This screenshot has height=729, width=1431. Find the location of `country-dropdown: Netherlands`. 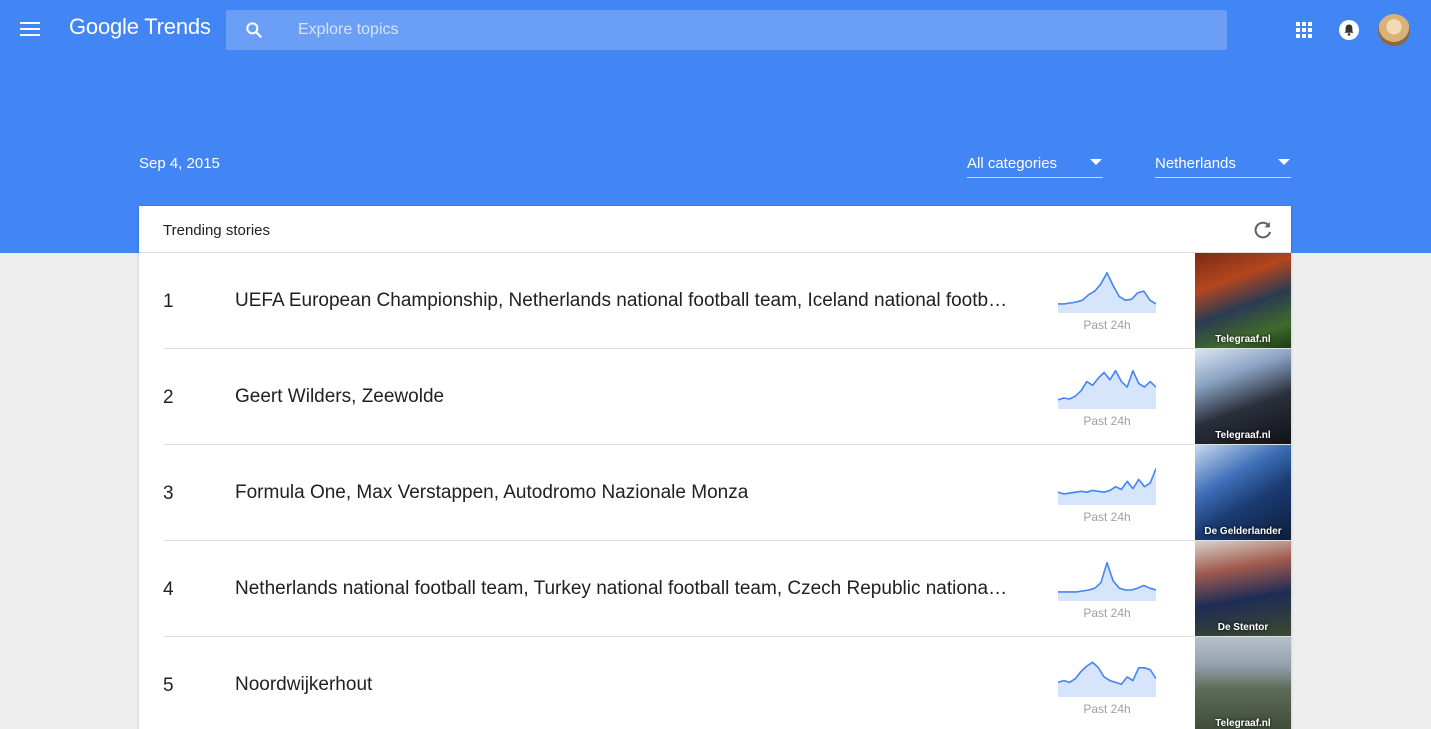

country-dropdown: Netherlands is located at coordinates (1223, 164).